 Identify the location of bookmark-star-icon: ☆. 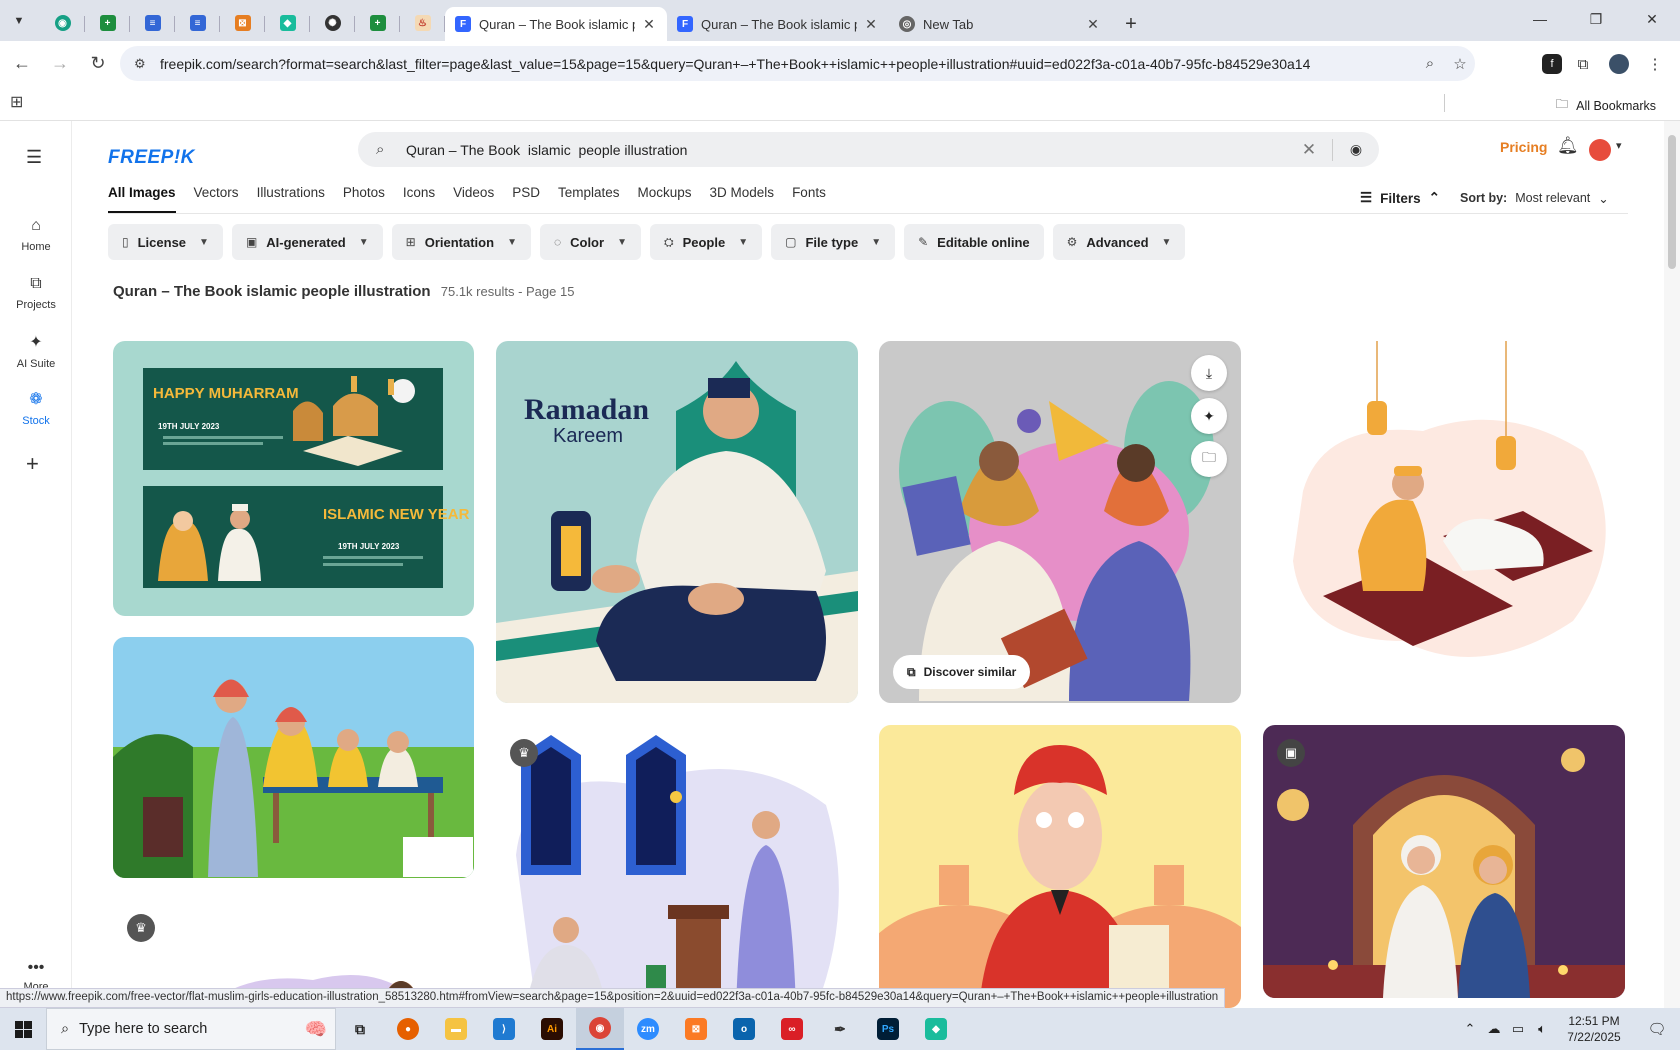
(1460, 64).